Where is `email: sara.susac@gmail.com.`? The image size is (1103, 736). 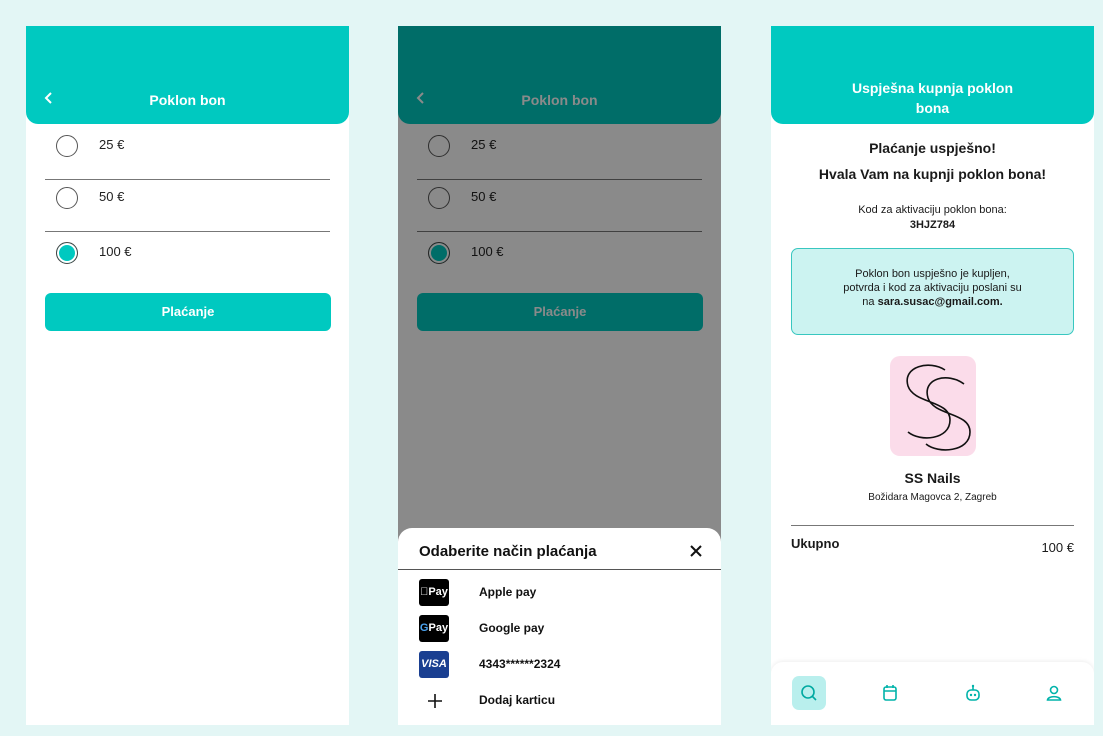
email: sara.susac@gmail.com. is located at coordinates (940, 302).